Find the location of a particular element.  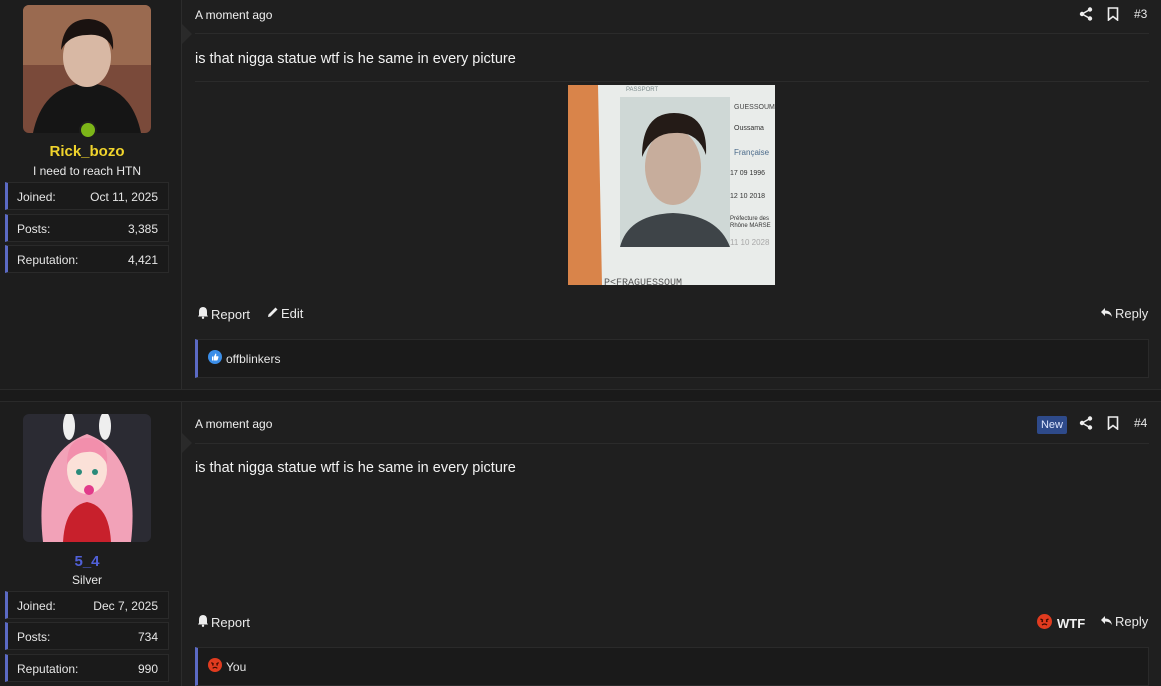

stat-joined: Joined: Dec 7, 2025 is located at coordinates (87, 605).